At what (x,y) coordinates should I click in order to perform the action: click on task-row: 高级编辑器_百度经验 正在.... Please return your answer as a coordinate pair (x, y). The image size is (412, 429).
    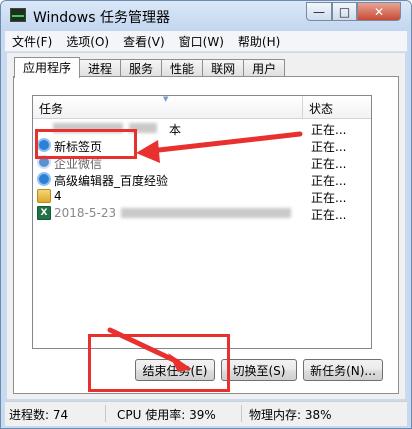
    Looking at the image, I should click on (202, 179).